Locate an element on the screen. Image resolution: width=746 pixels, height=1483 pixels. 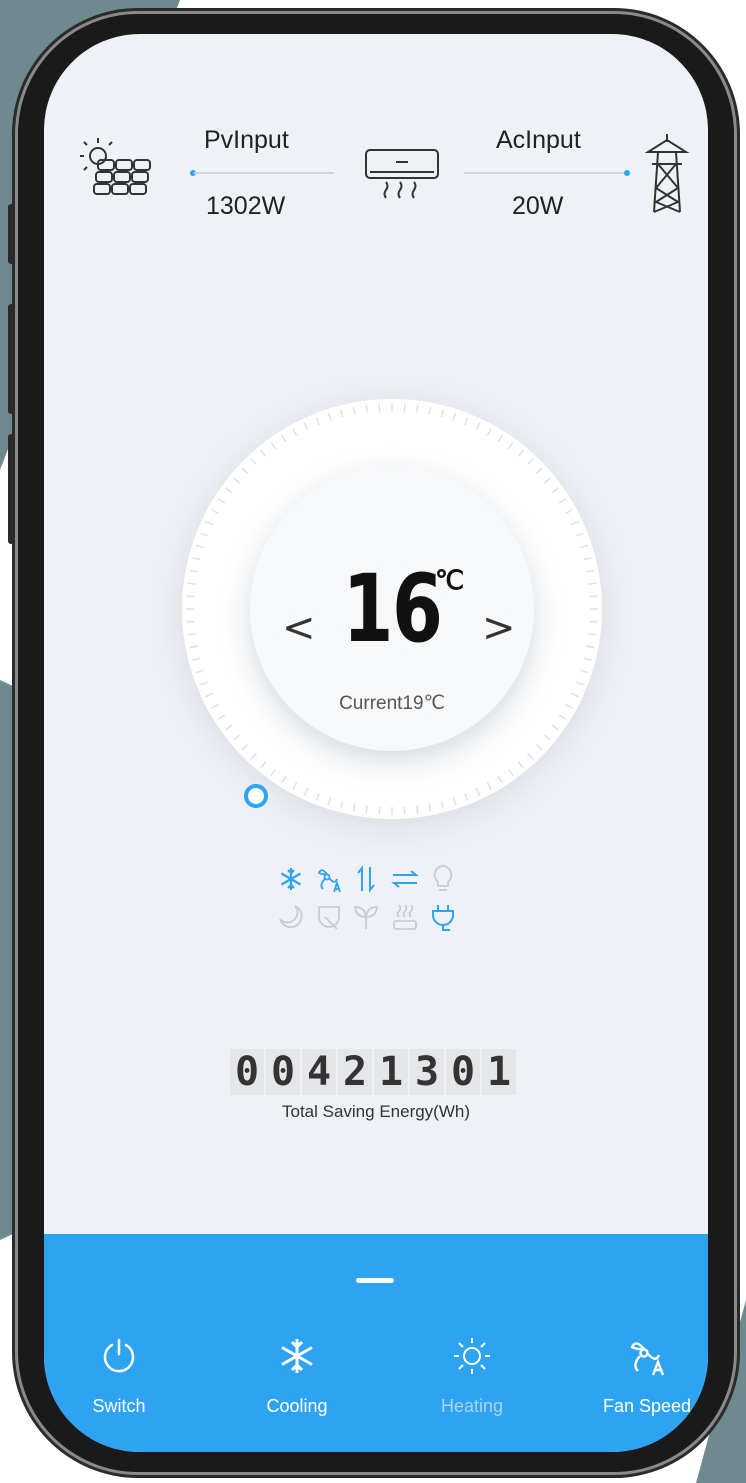
plug-icon is located at coordinates (443, 917).